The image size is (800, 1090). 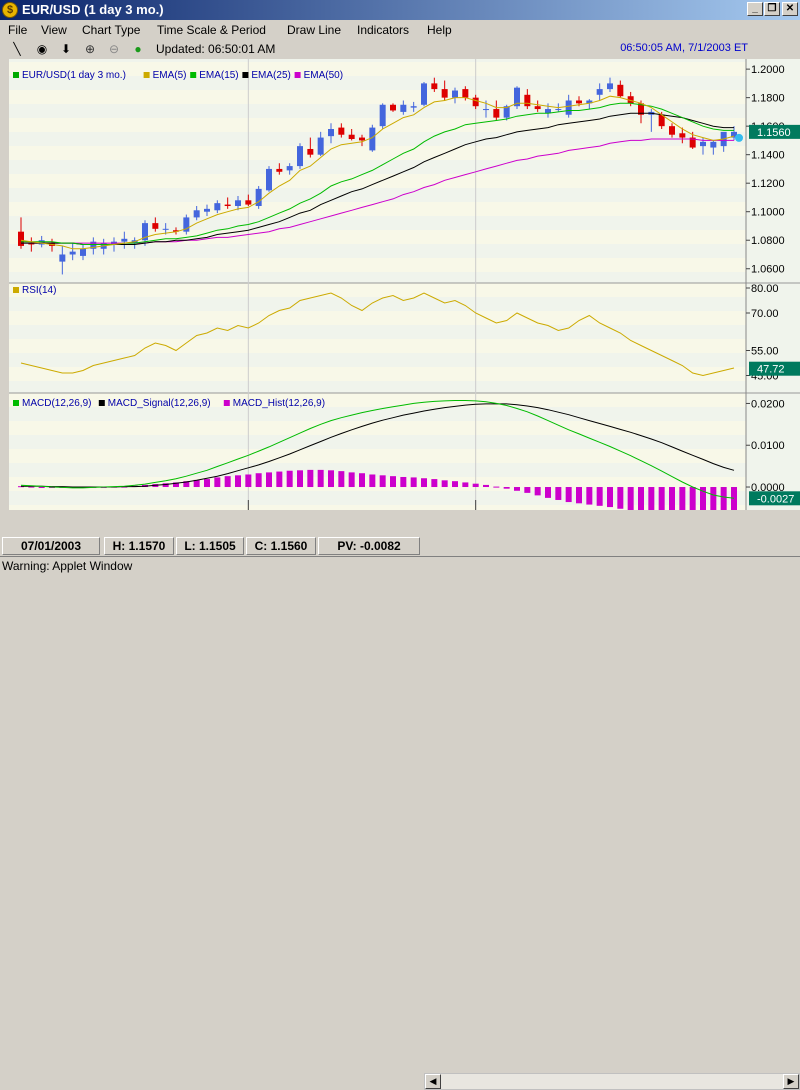 What do you see at coordinates (768, 404) in the screenshot?
I see `y-tick-label: 0.0200` at bounding box center [768, 404].